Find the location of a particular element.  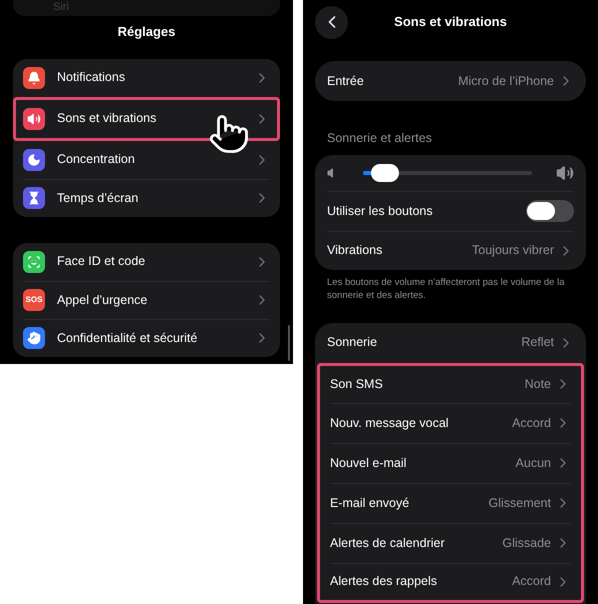

tone-row: Nouvel e-mail Aucun is located at coordinates (450, 462).